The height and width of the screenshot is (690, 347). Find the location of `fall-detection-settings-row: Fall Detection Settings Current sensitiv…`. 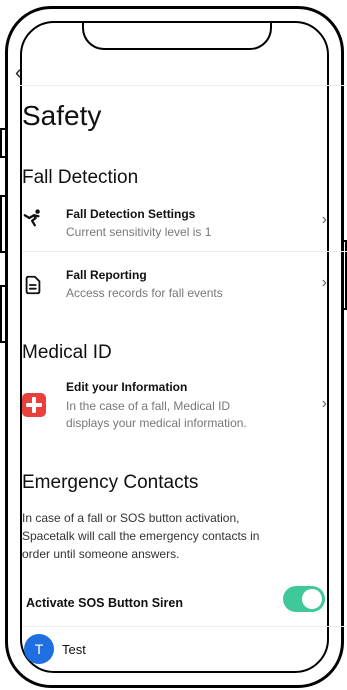

fall-detection-settings-row: Fall Detection Settings Current sensitiv… is located at coordinates (174, 225).